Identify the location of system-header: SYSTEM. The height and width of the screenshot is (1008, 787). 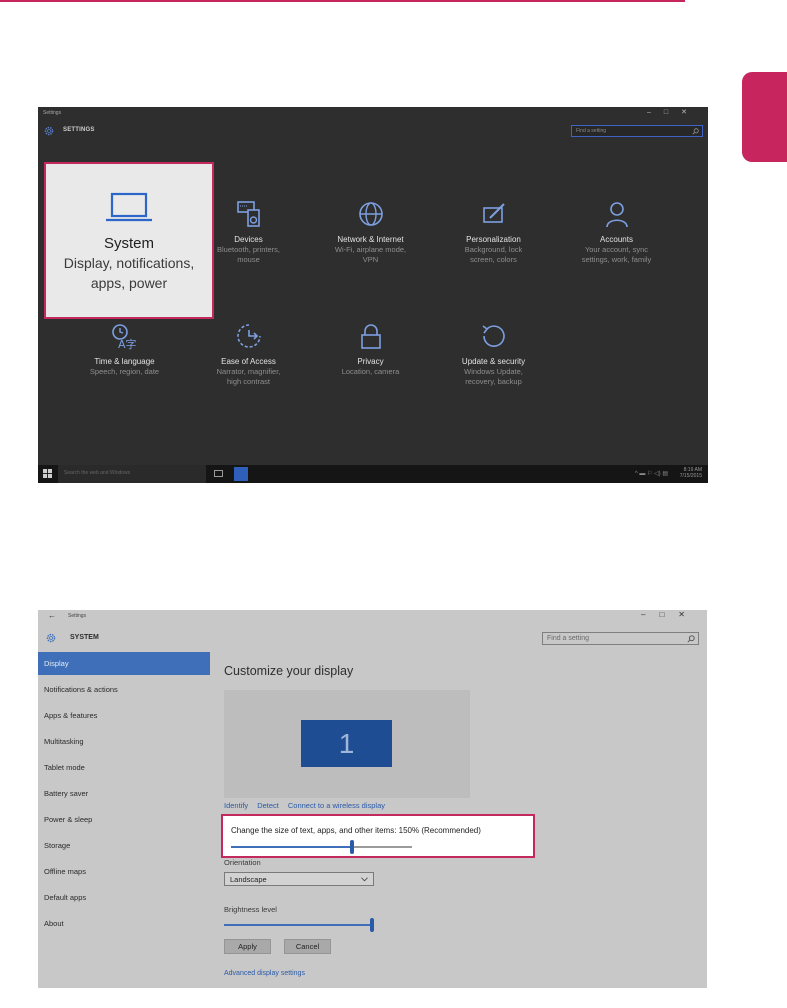
(84, 637).